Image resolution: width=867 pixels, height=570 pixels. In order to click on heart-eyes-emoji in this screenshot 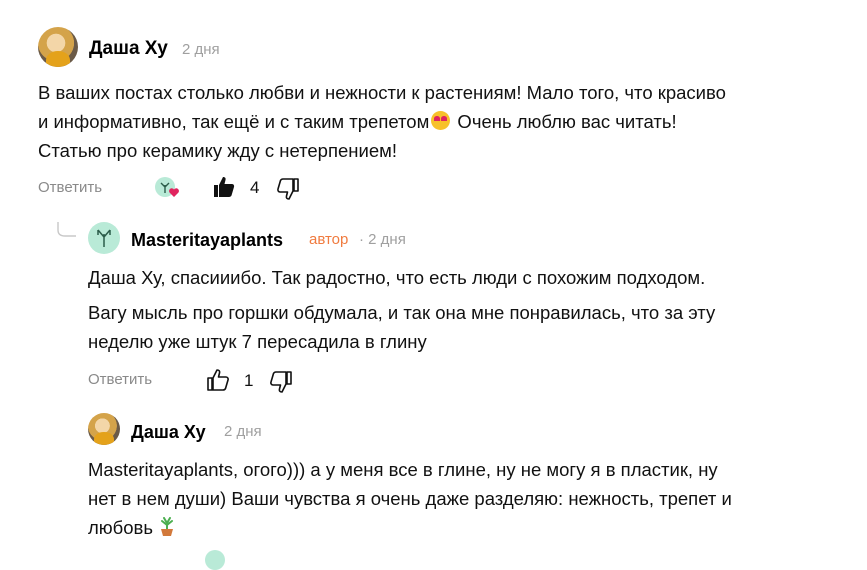, I will do `click(441, 120)`.